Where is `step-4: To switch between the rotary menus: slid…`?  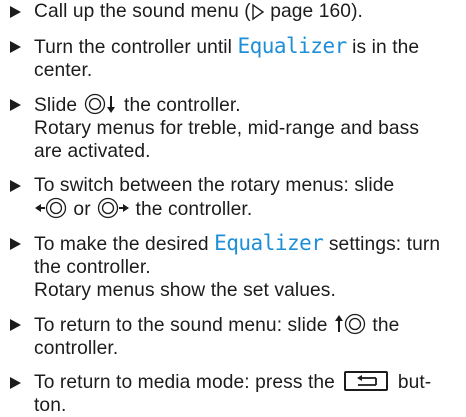
step-4: To switch between the rotary menus: slid… is located at coordinates (230, 197).